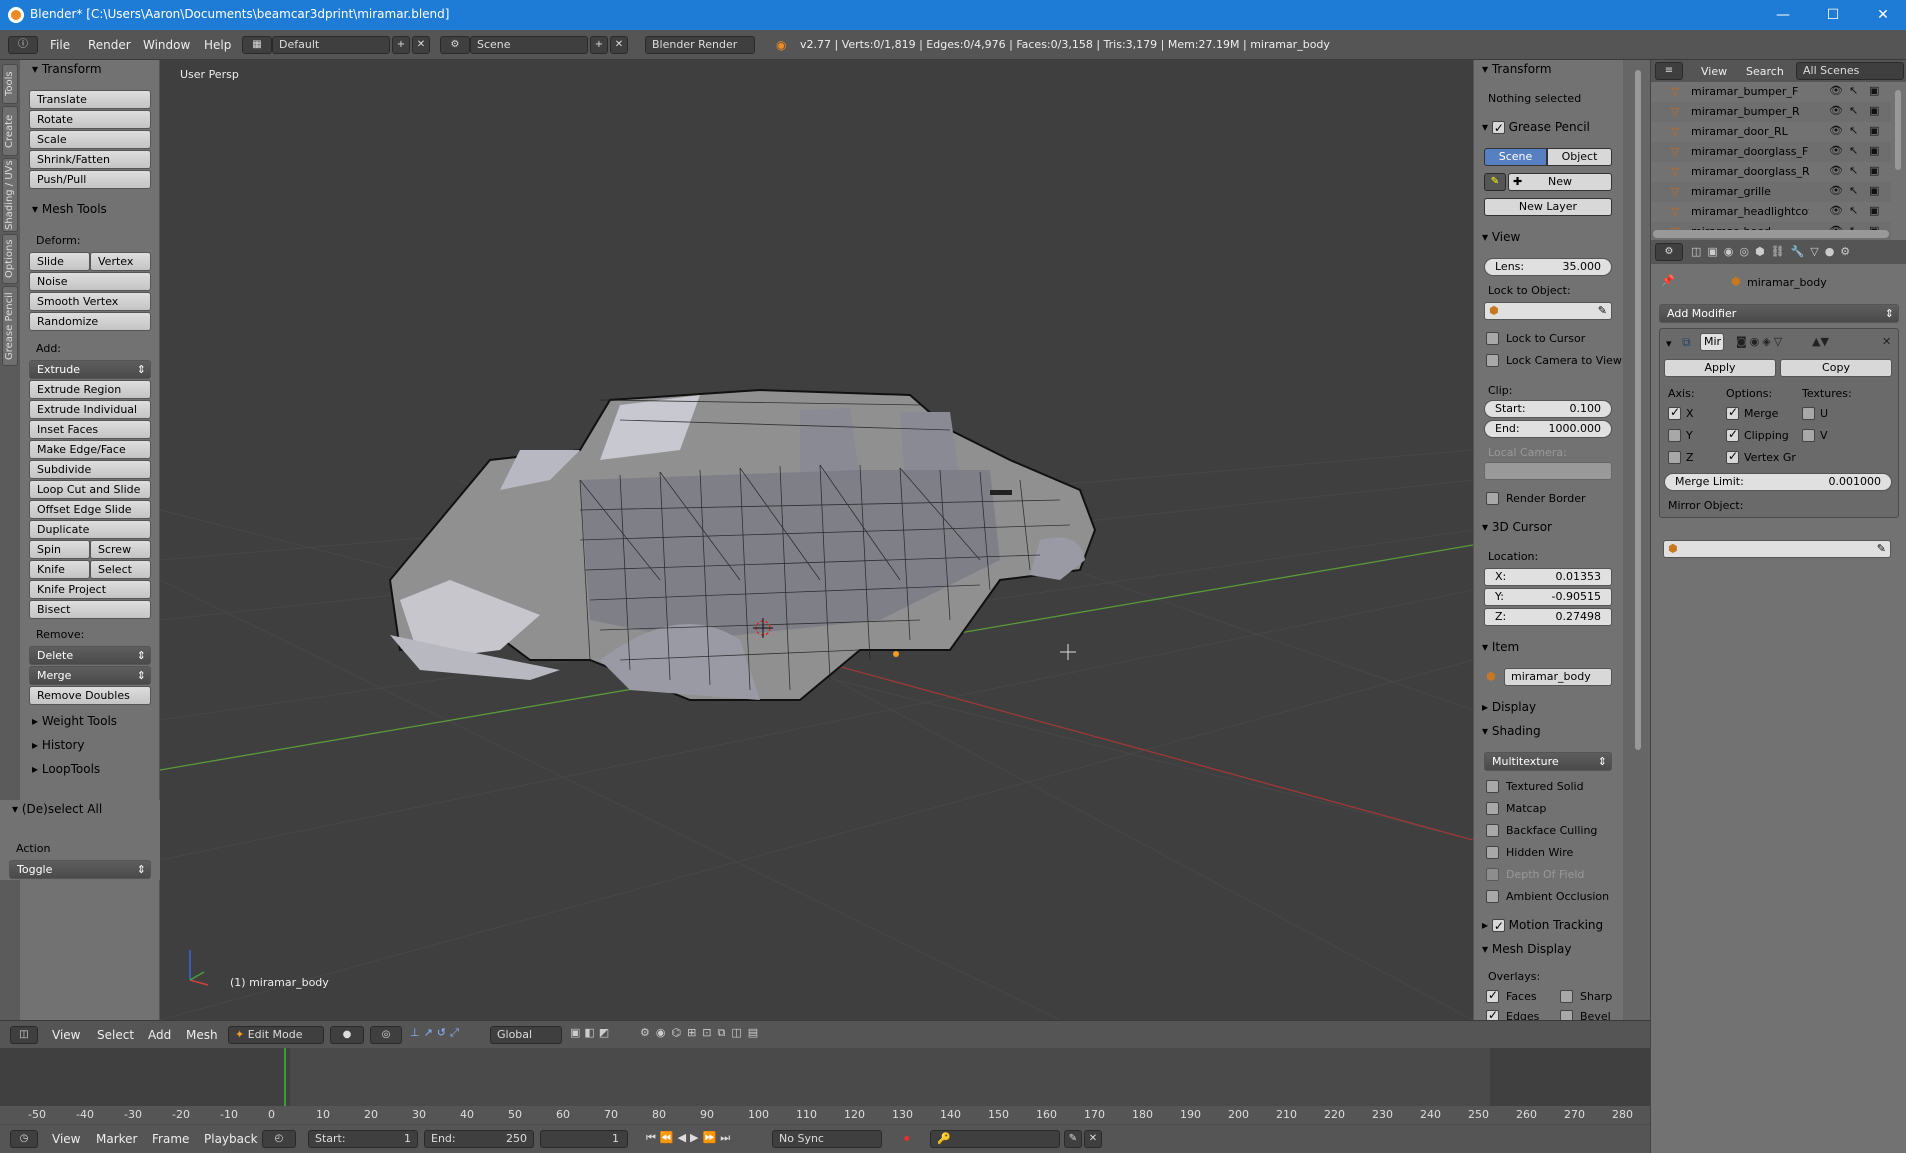  What do you see at coordinates (202, 1035) in the screenshot?
I see `vp-menu-mesh: Mesh` at bounding box center [202, 1035].